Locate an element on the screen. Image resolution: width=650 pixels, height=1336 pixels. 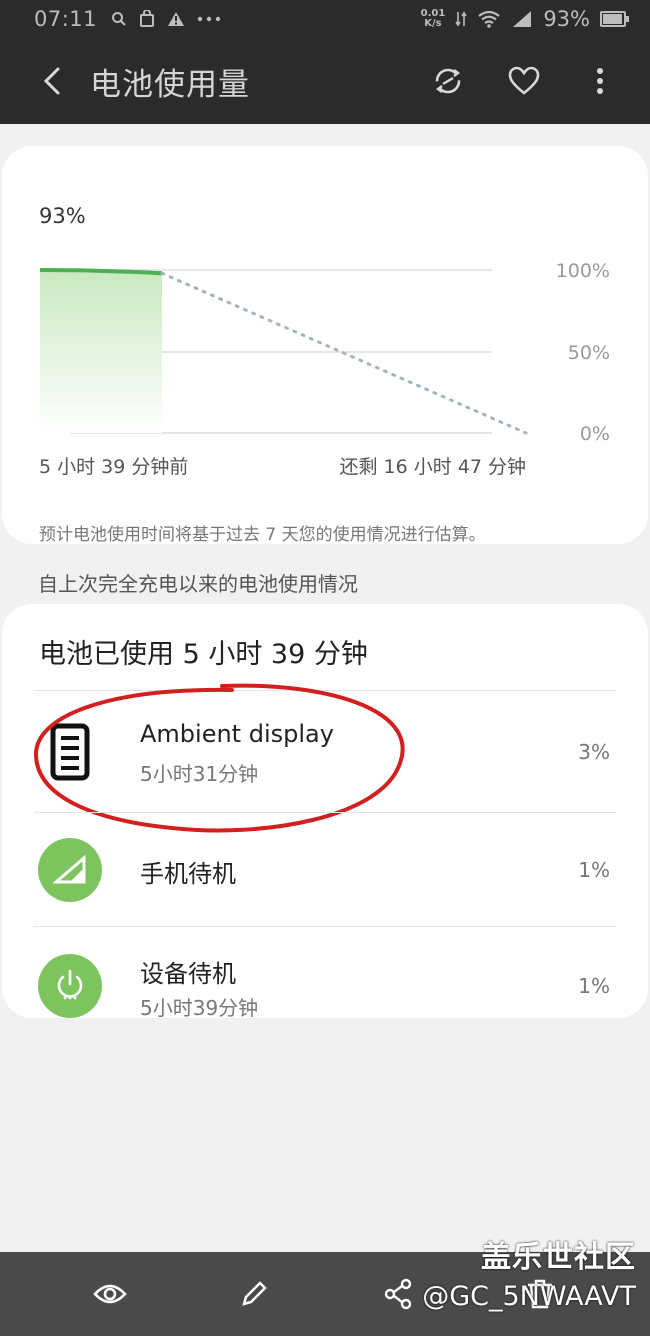
x-end-label: 还剩 16 小时 47 分钟 is located at coordinates (432, 467).